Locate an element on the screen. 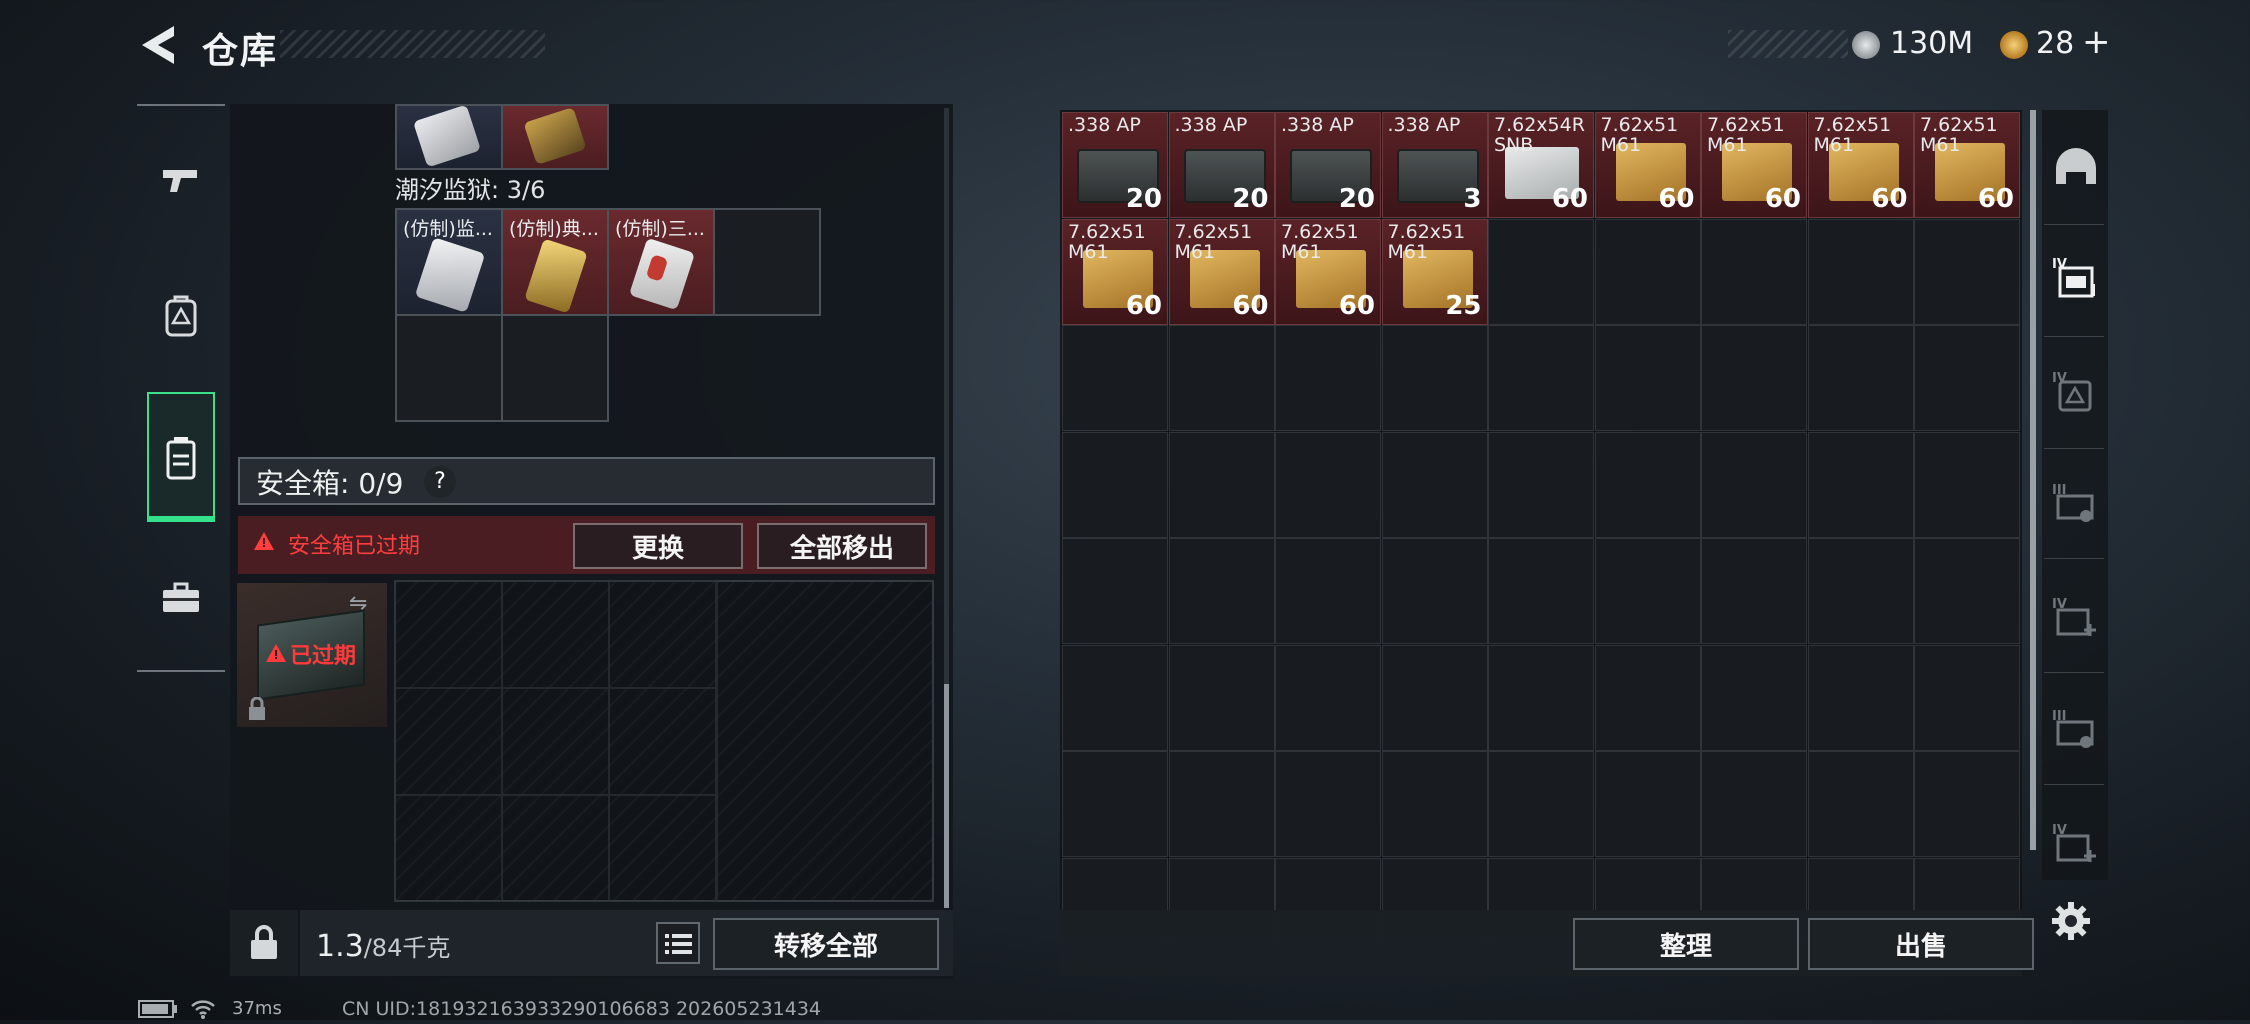  filter-medkit-iv-2: IV is located at coordinates (2076, 844).